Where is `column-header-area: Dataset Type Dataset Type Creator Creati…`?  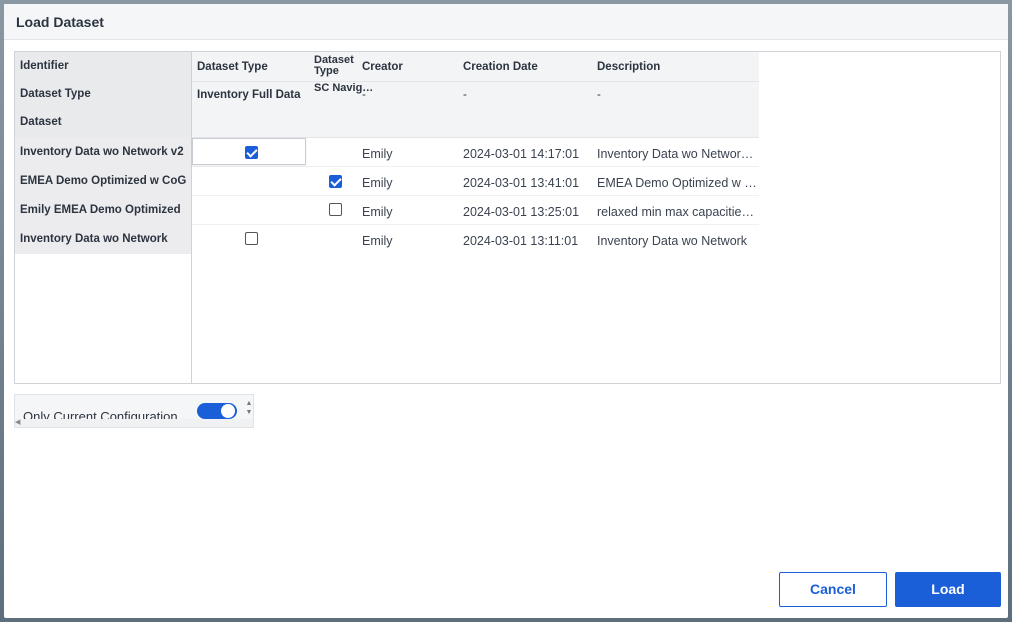
column-header-area: Dataset Type Dataset Type Creator Creati… is located at coordinates (475, 95).